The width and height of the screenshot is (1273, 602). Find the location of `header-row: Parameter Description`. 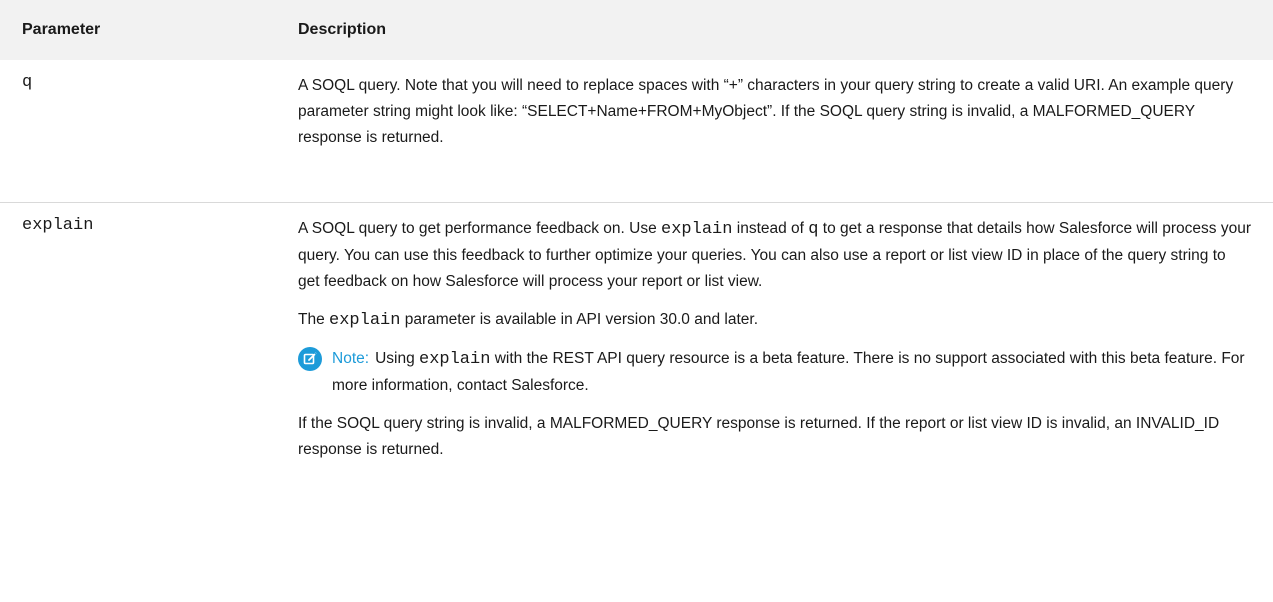

header-row: Parameter Description is located at coordinates (636, 30).